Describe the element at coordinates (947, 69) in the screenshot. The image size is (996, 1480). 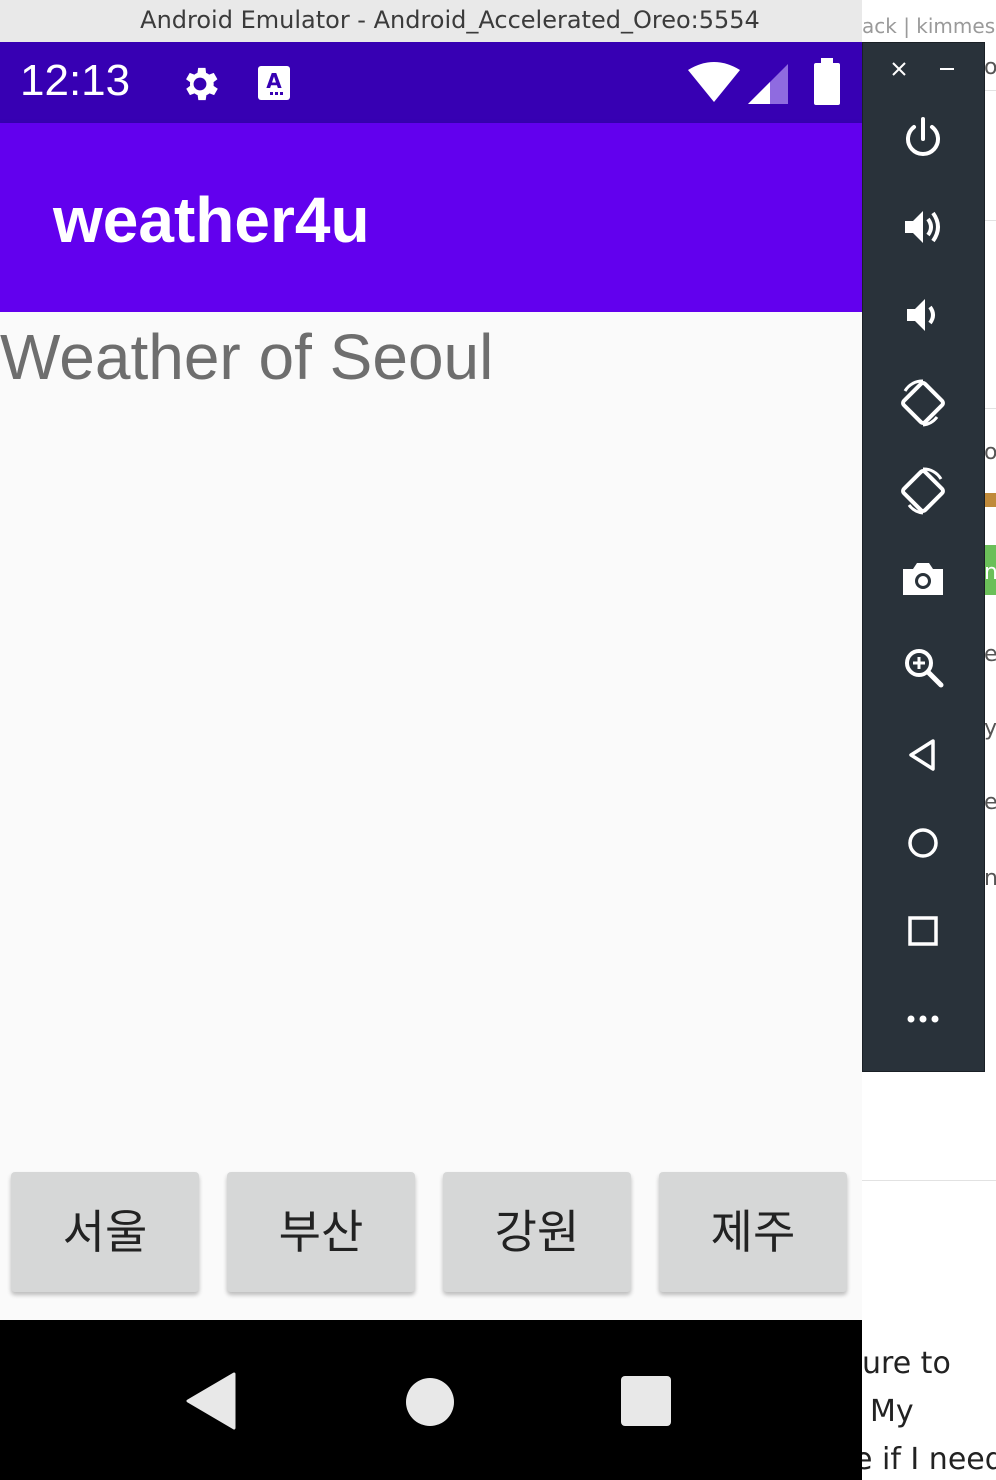
I see `minimize-icon` at that location.